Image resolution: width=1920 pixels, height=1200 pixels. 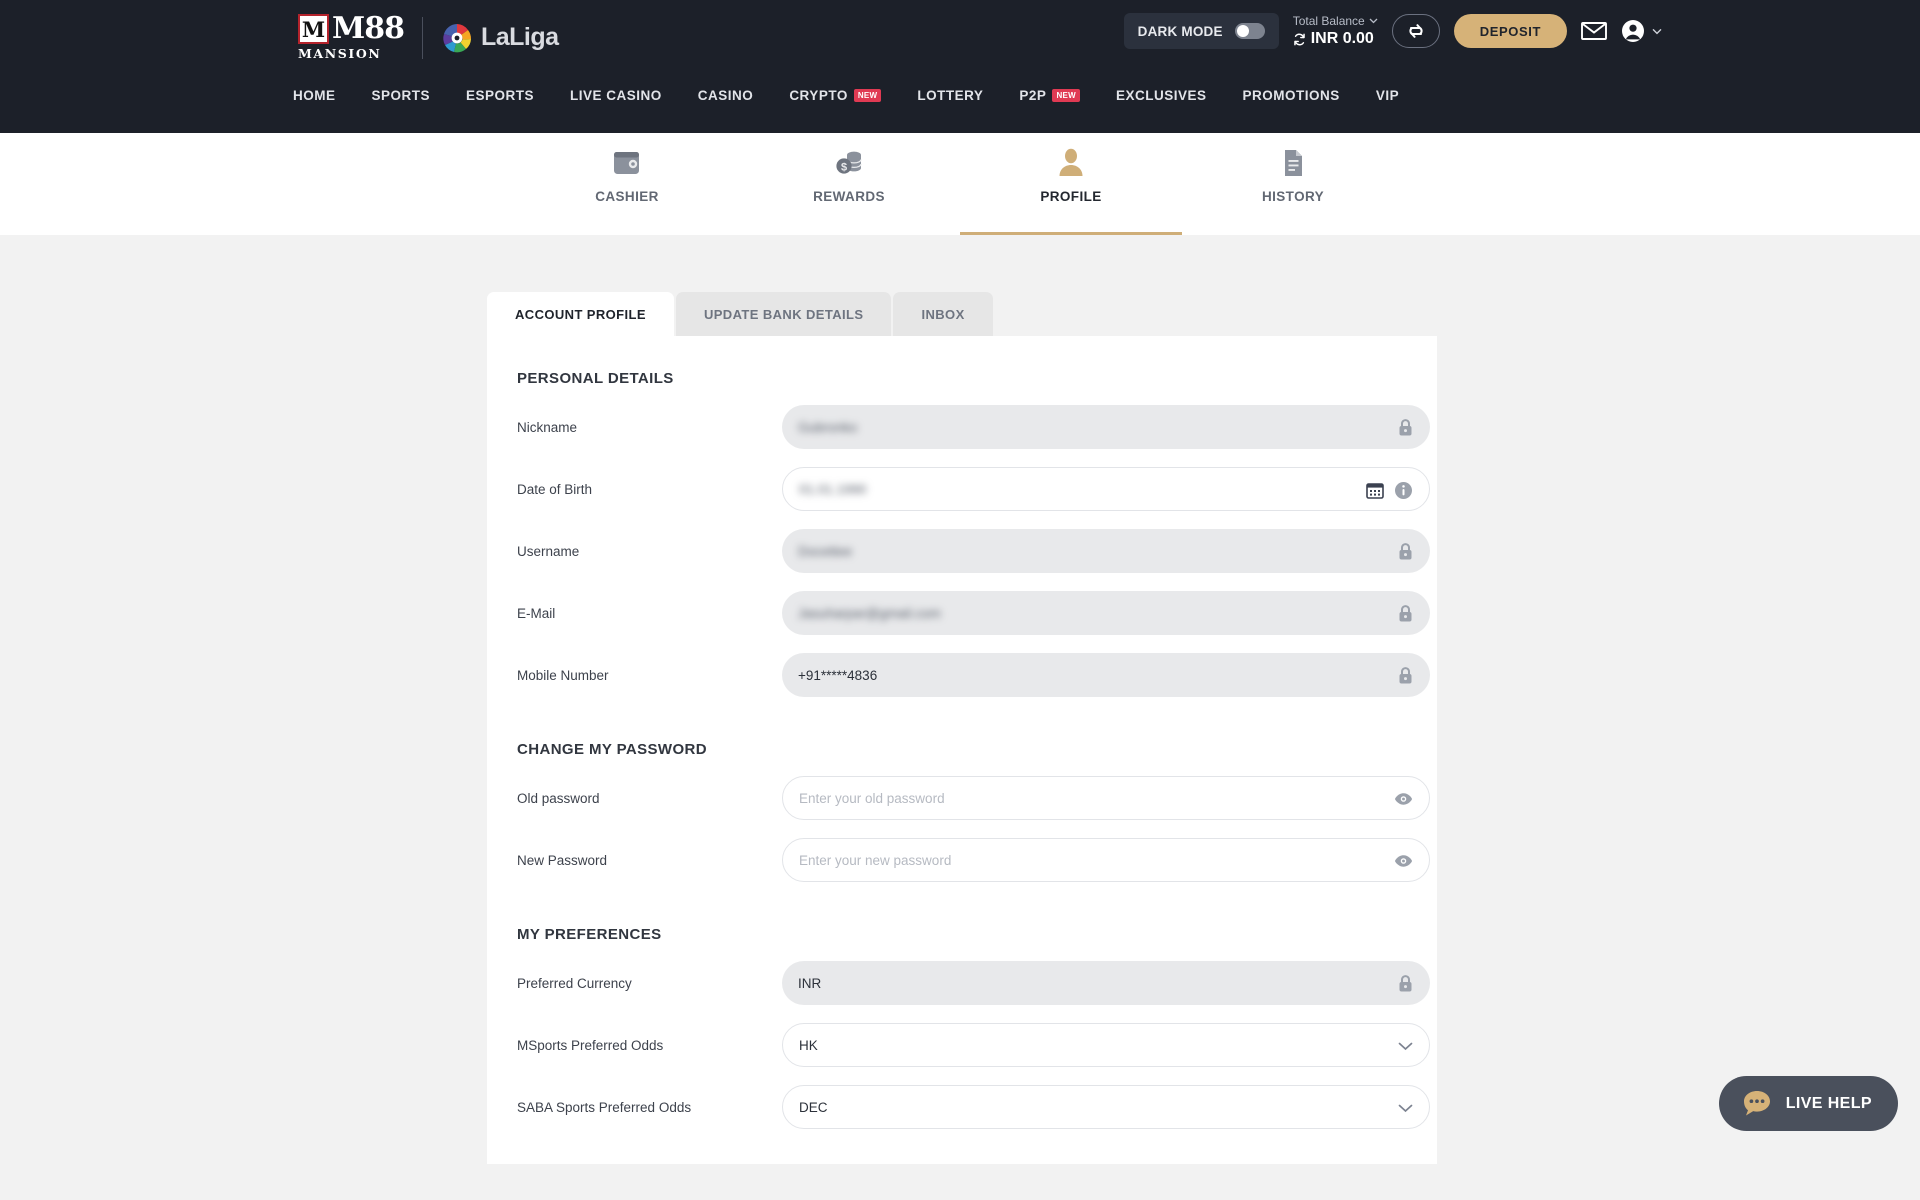 I want to click on deposit-button: DEPOSIT, so click(x=1510, y=31).